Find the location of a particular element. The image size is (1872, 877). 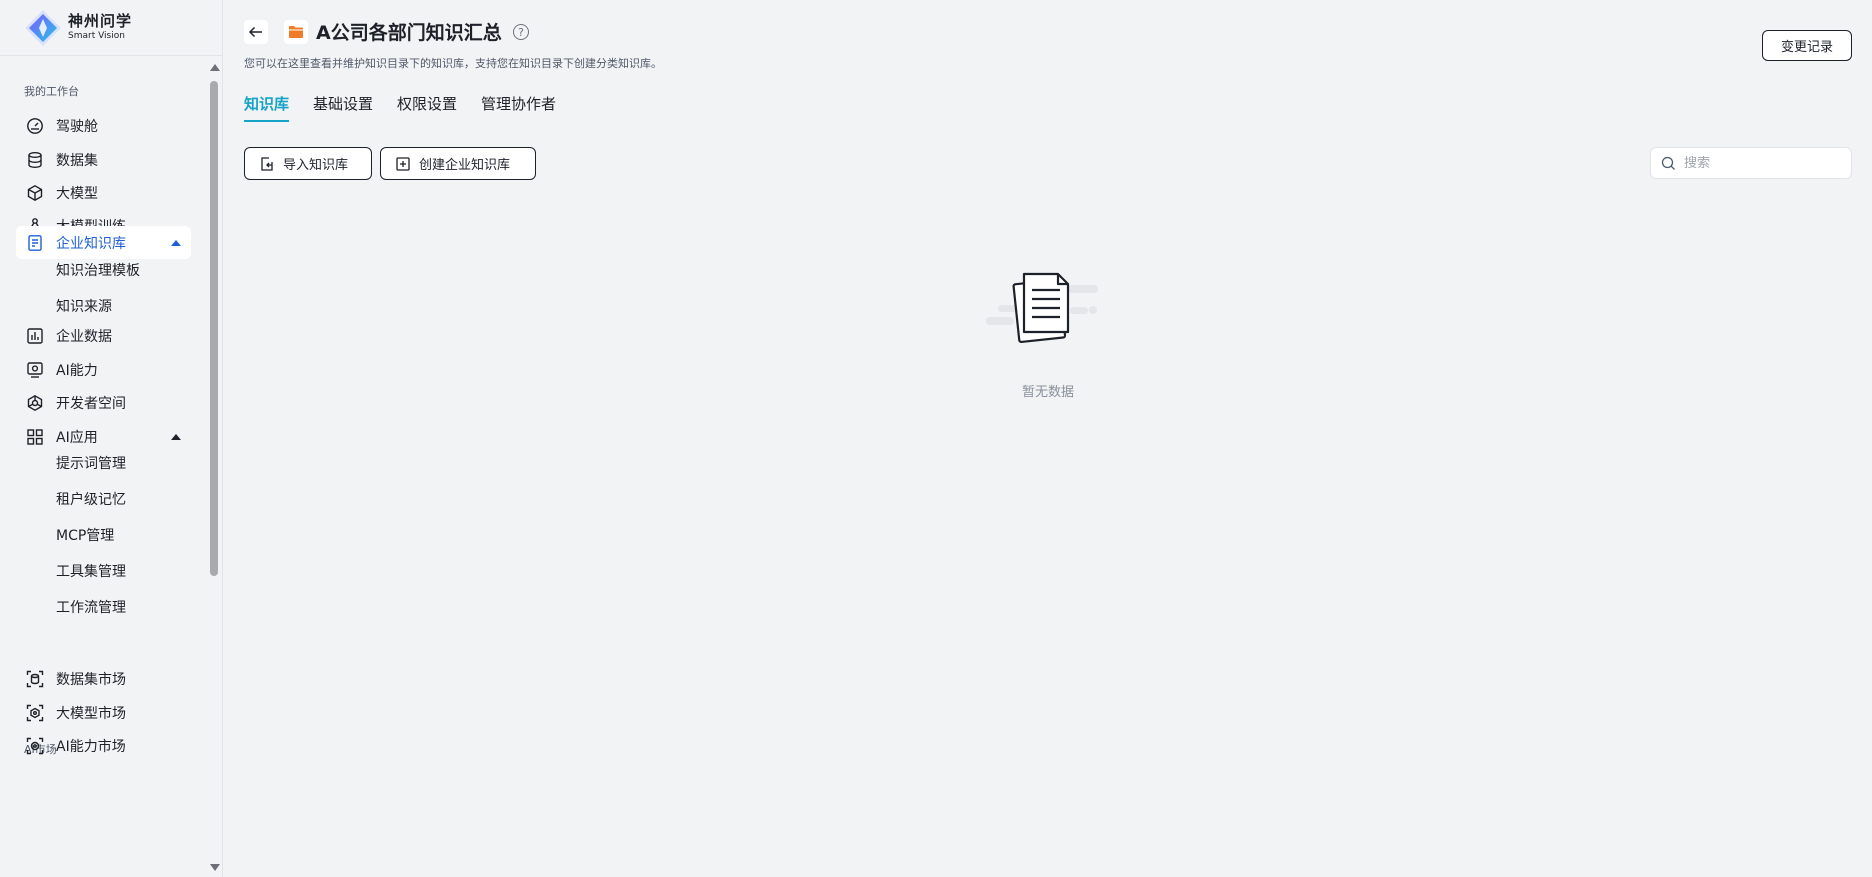

tab-basic-settings: 基础设置 is located at coordinates (343, 107).